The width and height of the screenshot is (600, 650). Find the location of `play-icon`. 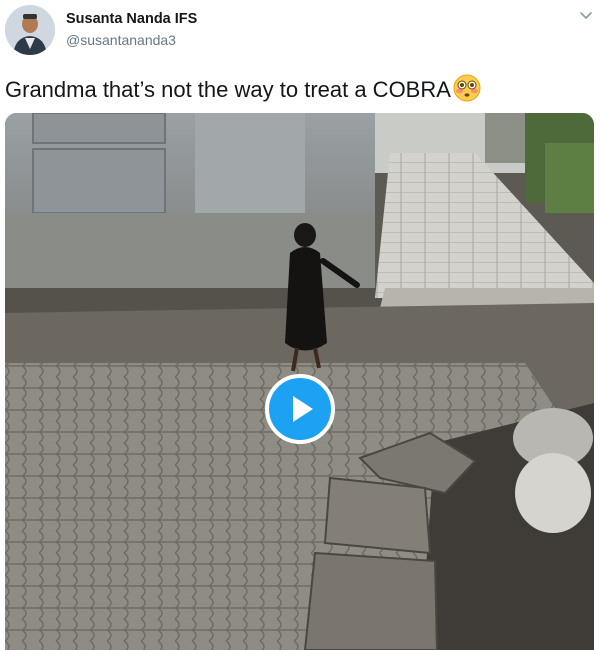

play-icon is located at coordinates (303, 409).